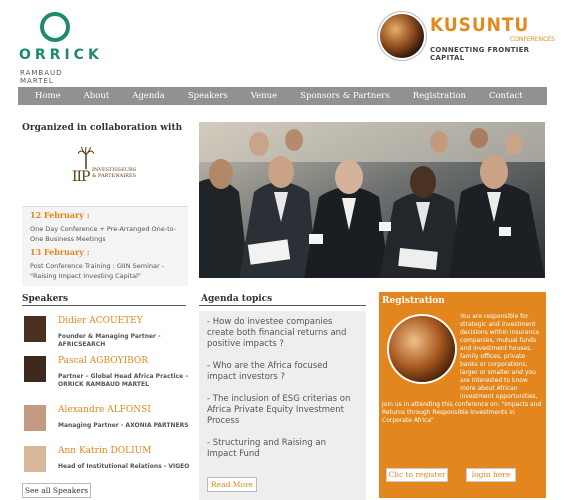 Image resolution: width=564 pixels, height=500 pixels. What do you see at coordinates (421, 354) in the screenshot?
I see `globe-spacer` at bounding box center [421, 354].